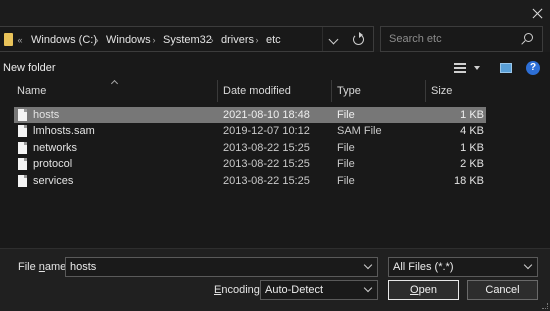  I want to click on folder-icon, so click(8, 39).